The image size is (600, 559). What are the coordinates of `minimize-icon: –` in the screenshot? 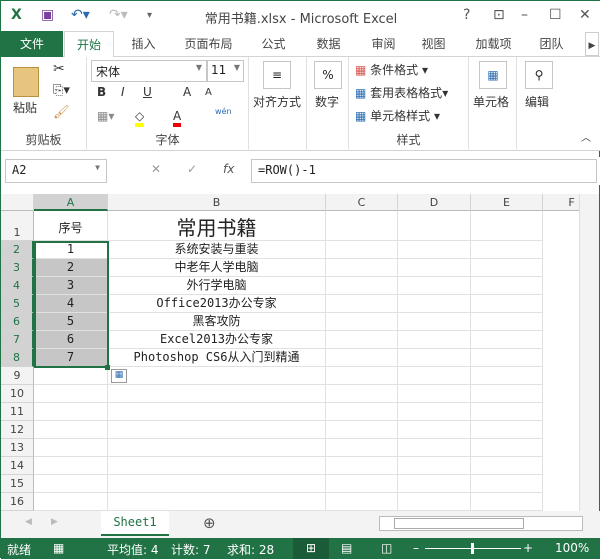 It's located at (524, 15).